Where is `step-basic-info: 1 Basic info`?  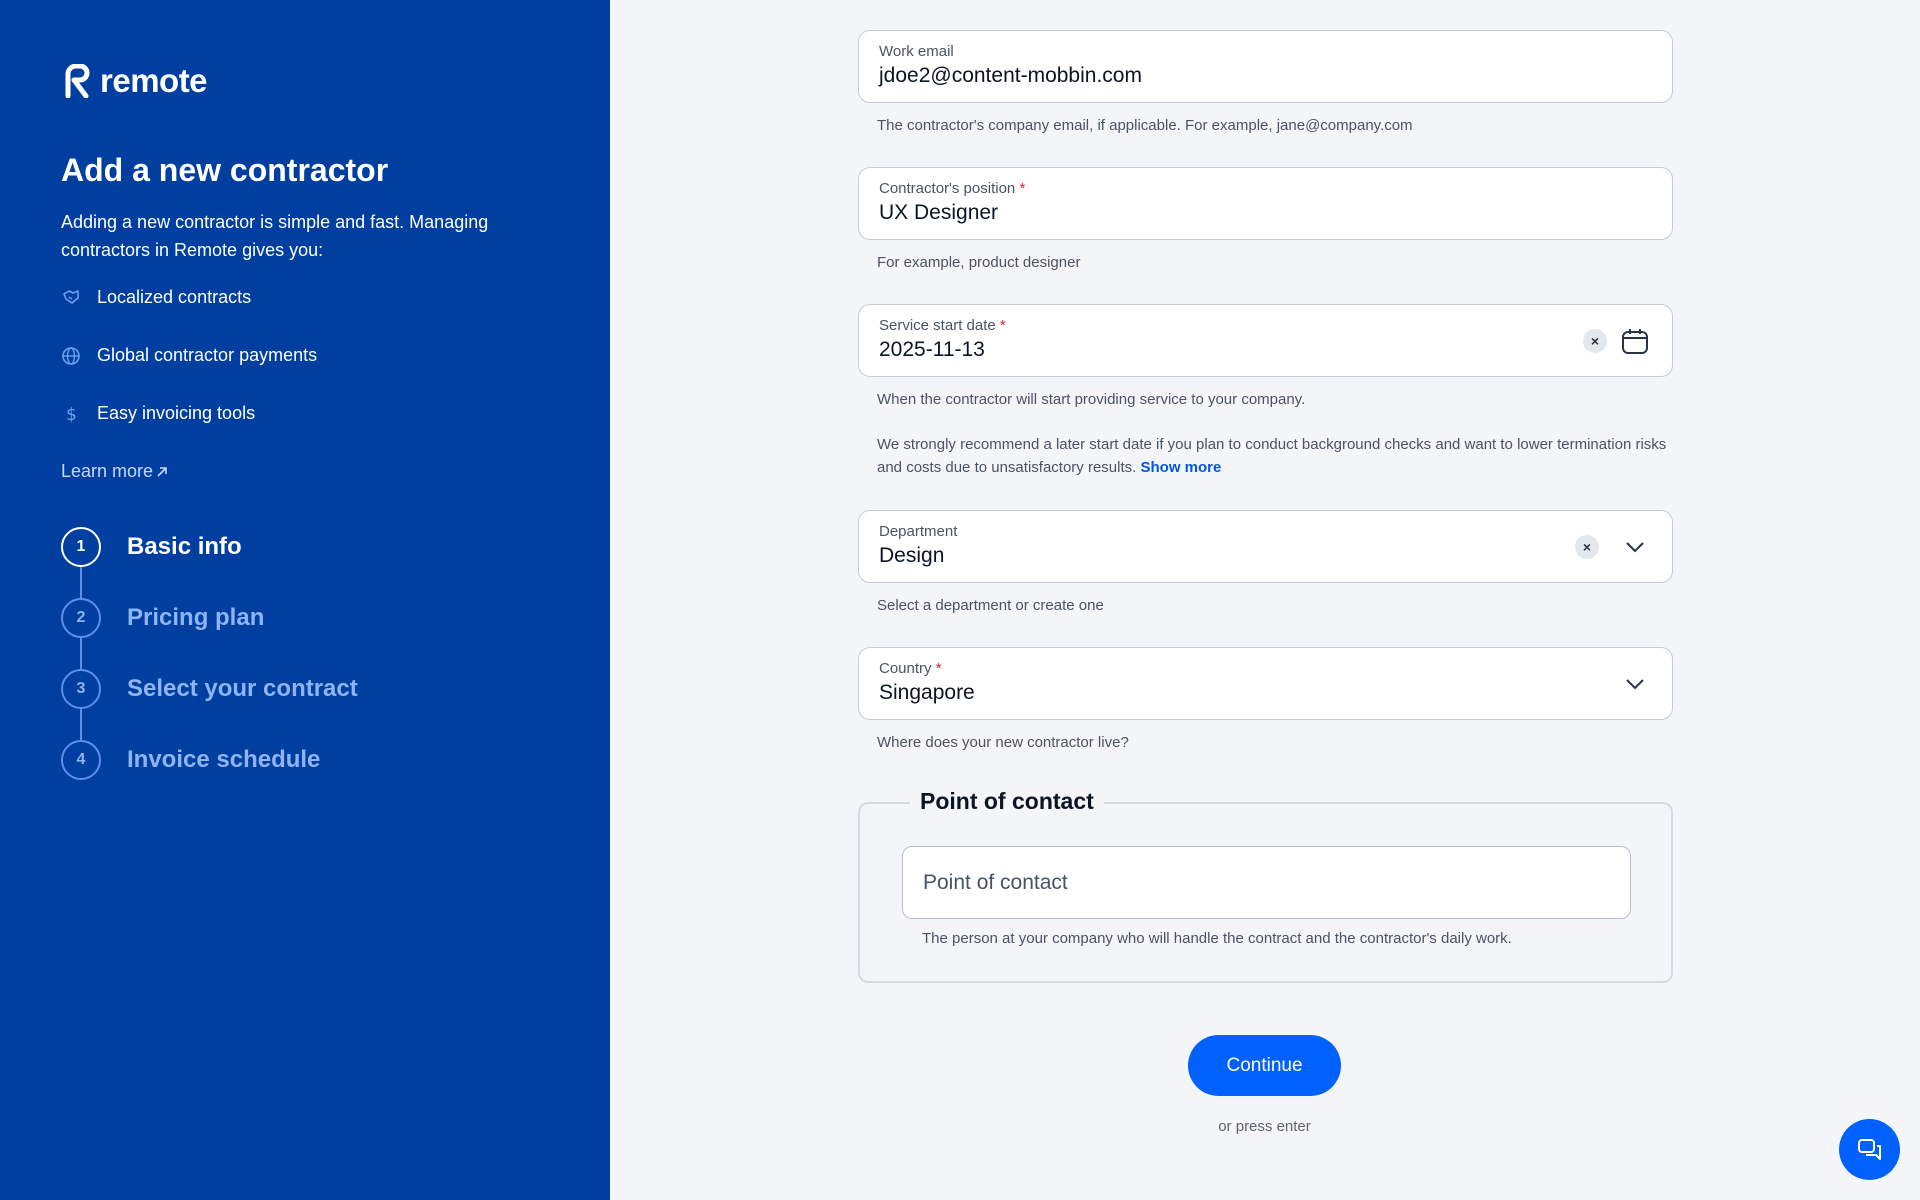
step-basic-info: 1 Basic info is located at coordinates (151, 547).